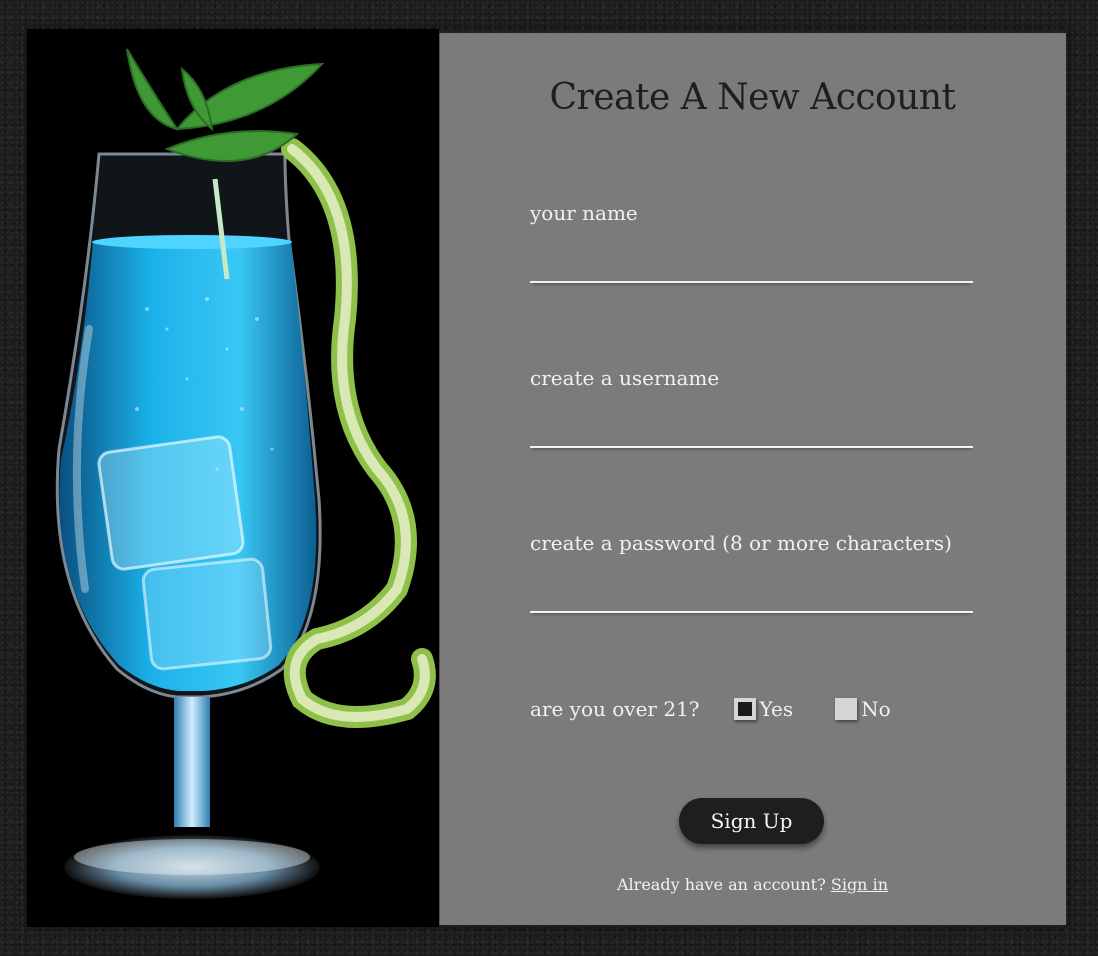 The image size is (1098, 956). I want to click on name-label: your name, so click(584, 213).